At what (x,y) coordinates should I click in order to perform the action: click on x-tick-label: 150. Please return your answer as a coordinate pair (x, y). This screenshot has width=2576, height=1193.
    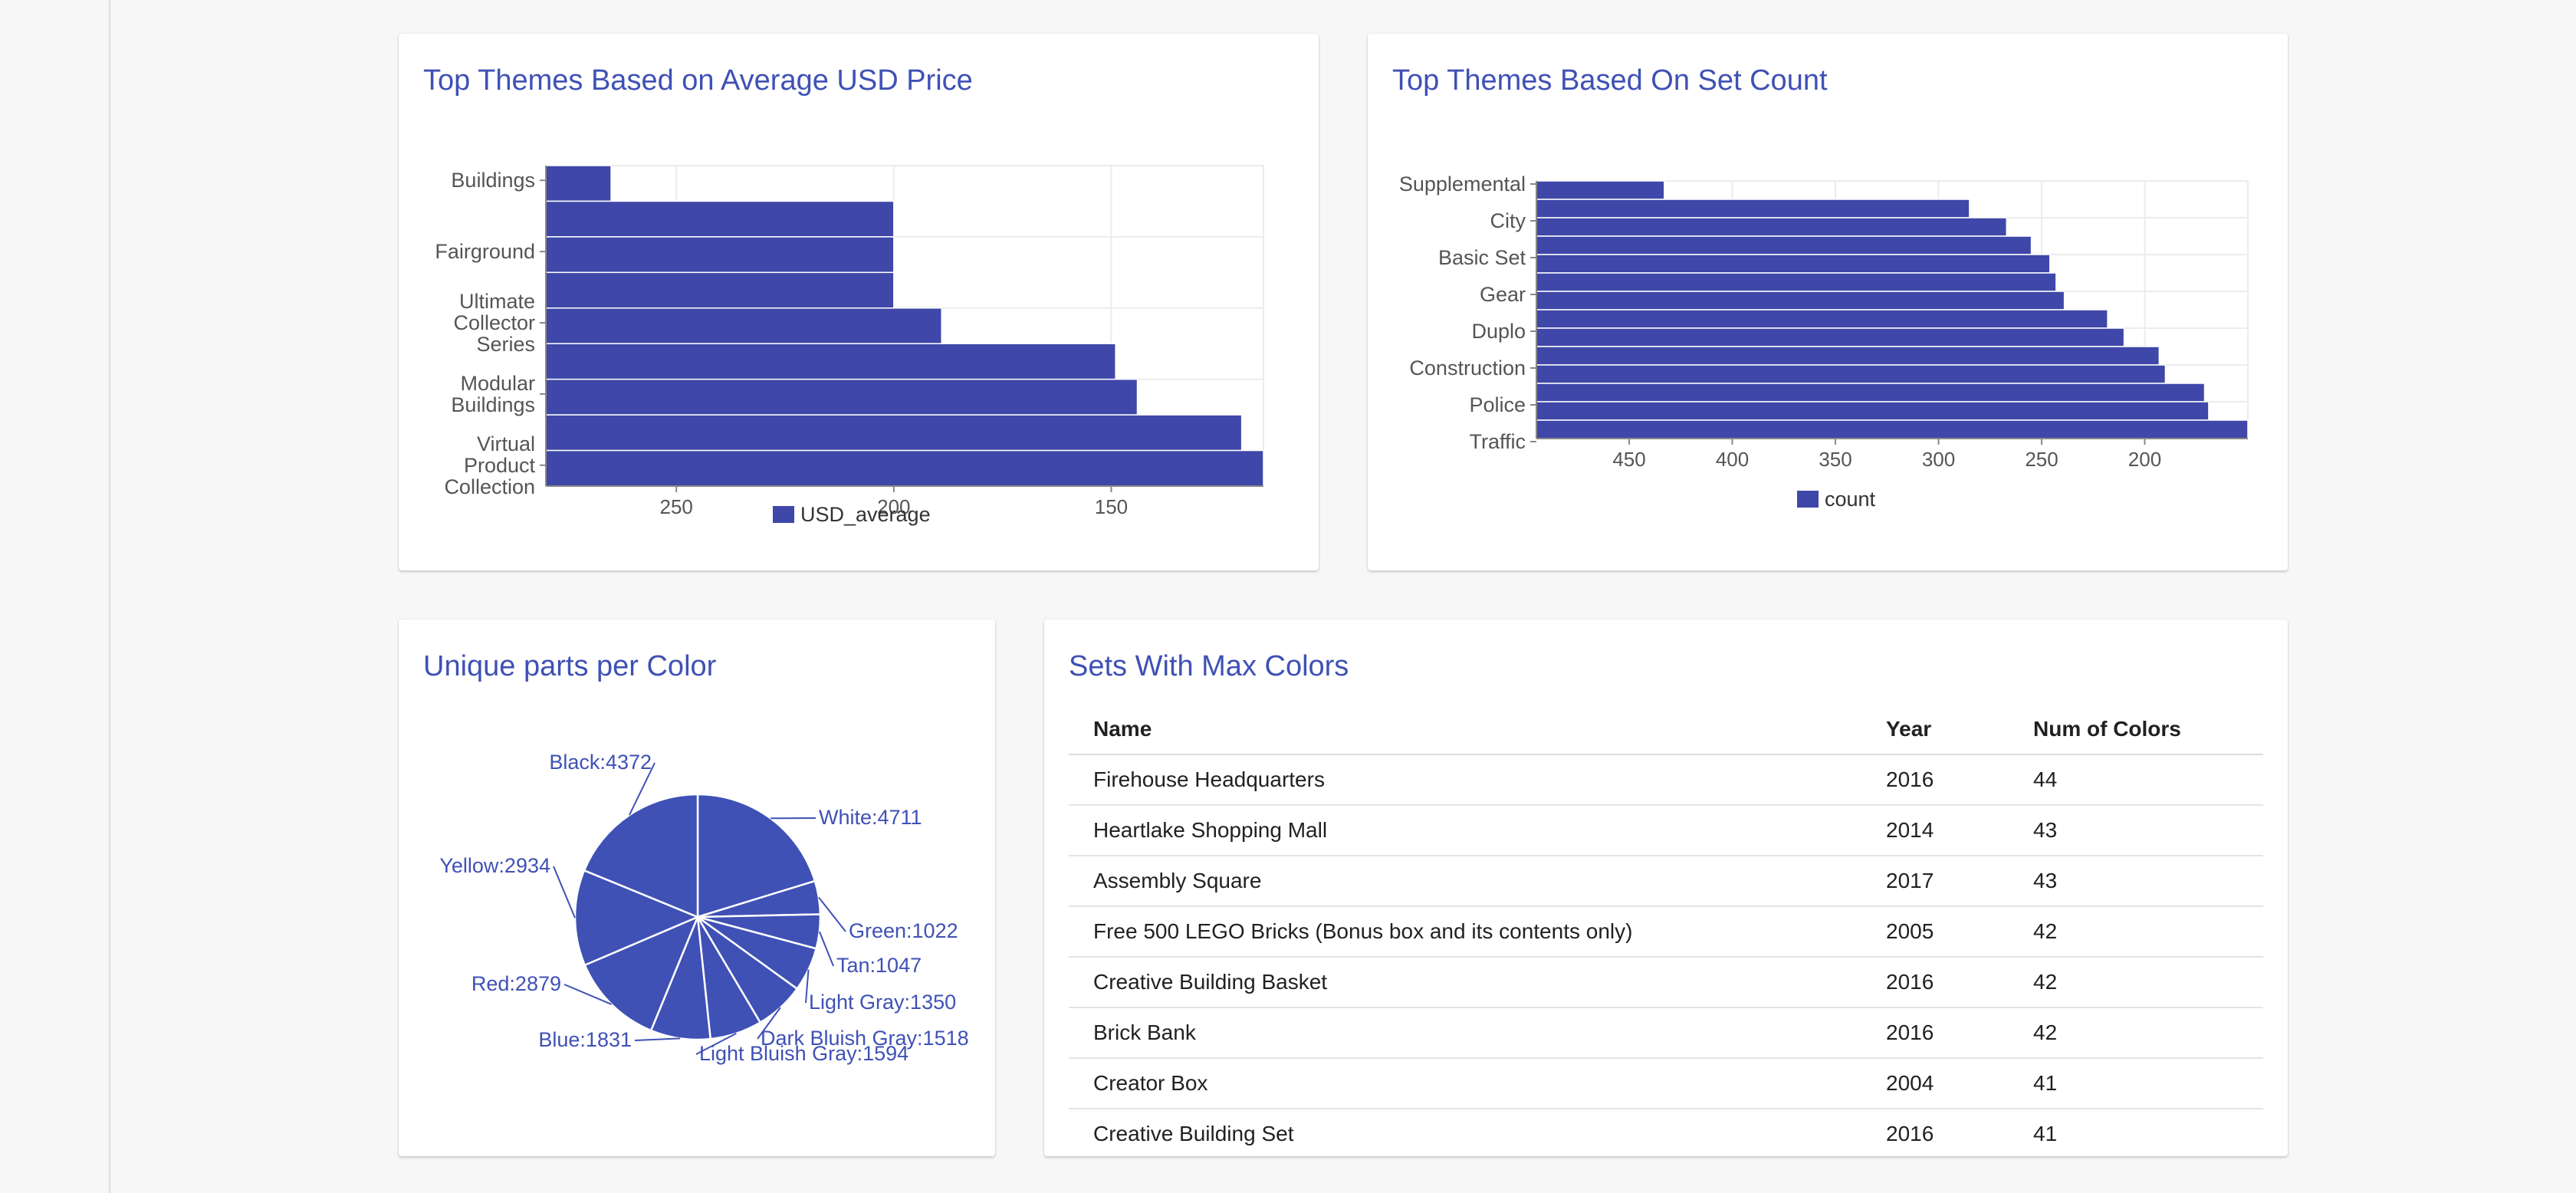
    Looking at the image, I should click on (1112, 506).